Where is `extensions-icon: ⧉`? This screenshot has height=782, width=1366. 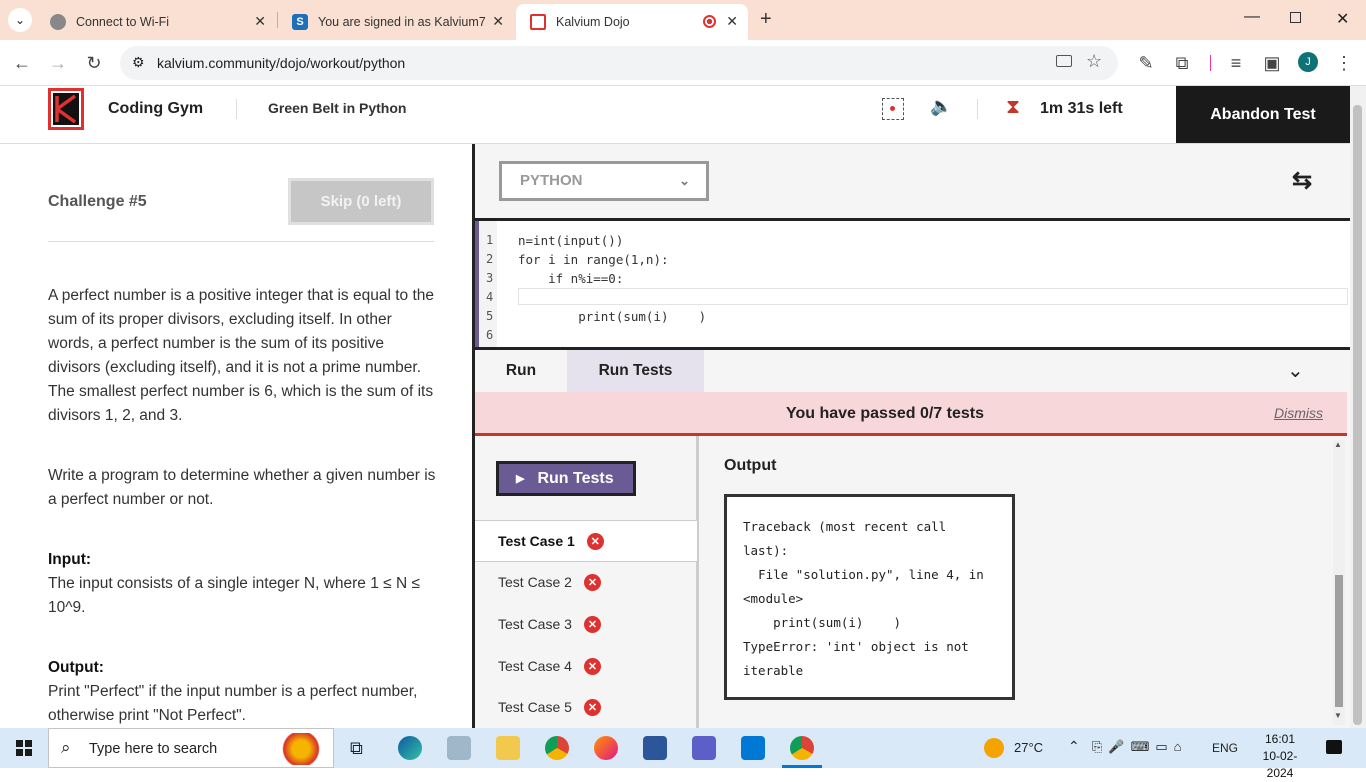
extensions-icon: ⧉ is located at coordinates (1182, 63).